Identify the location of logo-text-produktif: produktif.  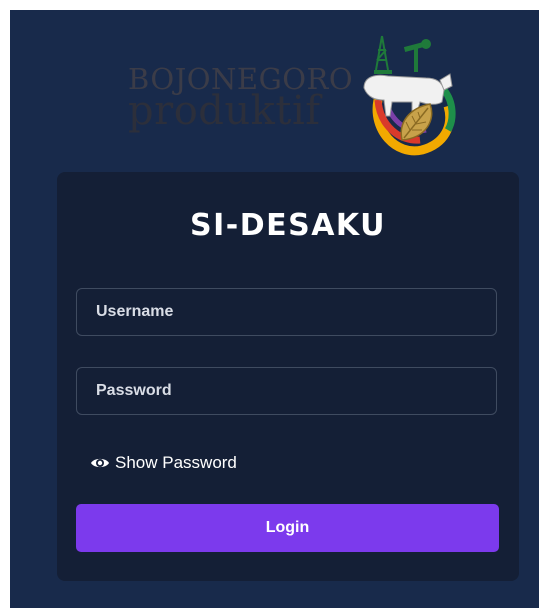
(224, 111).